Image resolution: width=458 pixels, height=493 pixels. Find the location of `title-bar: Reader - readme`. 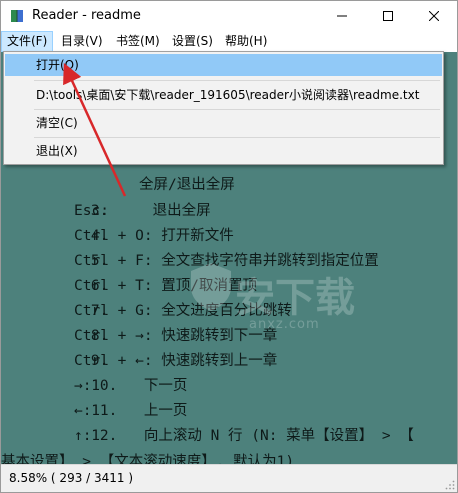

title-bar: Reader - readme is located at coordinates (229, 16).